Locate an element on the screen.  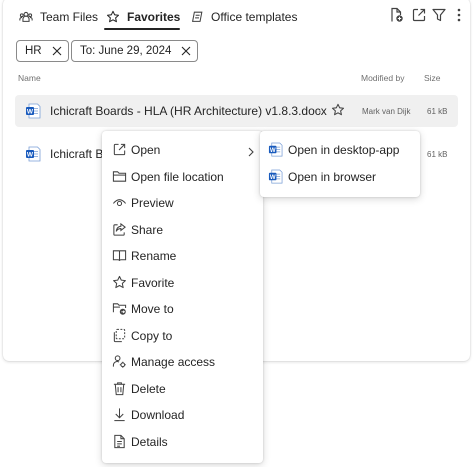
filter-button is located at coordinates (439, 15).